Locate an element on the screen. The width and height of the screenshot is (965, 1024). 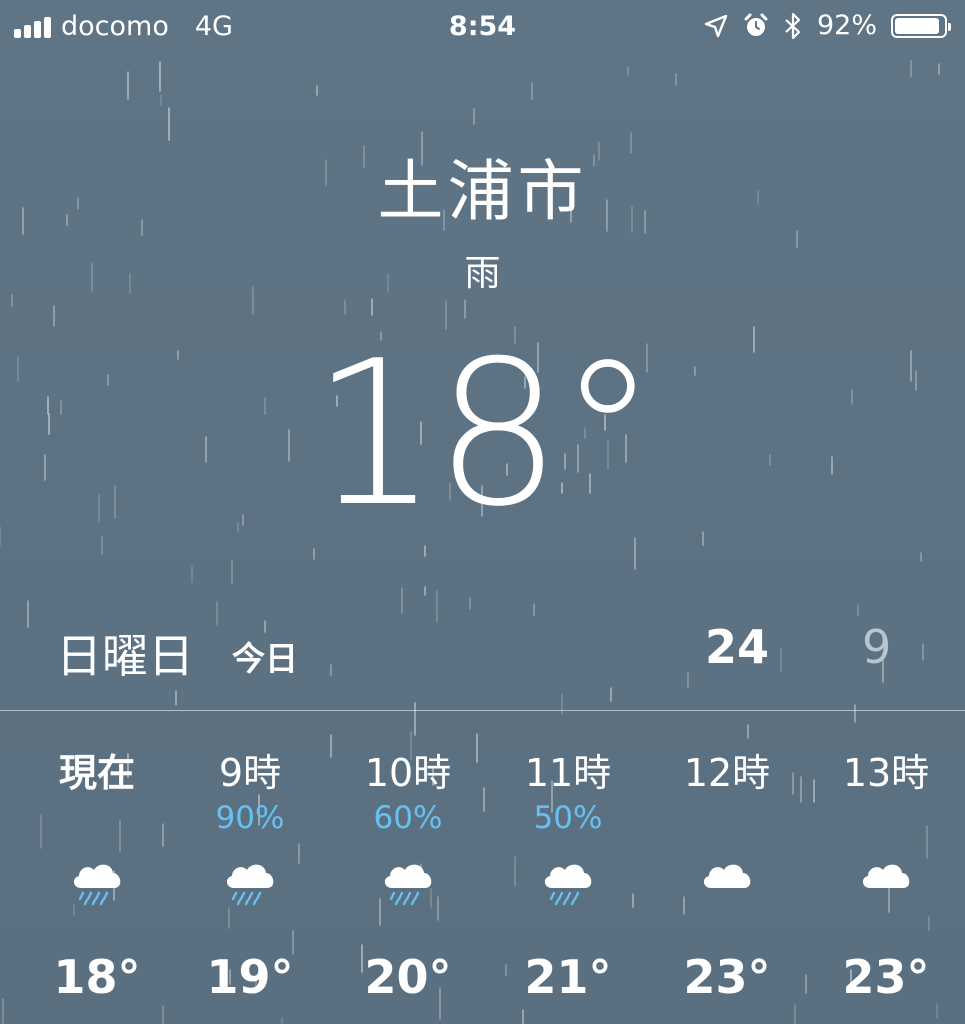
hour-label: 現在 is located at coordinates (96, 773).